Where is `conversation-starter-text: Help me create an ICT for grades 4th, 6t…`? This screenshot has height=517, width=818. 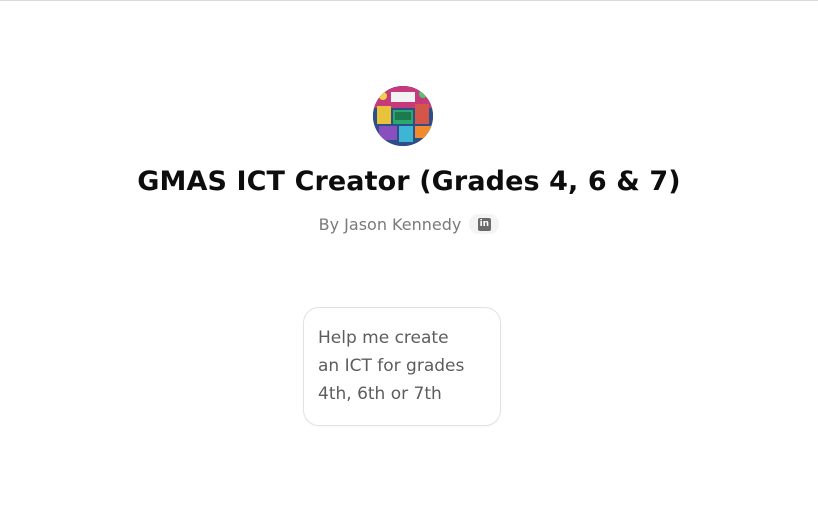
conversation-starter-text: Help me create an ICT for grades 4th, 6t… is located at coordinates (391, 366).